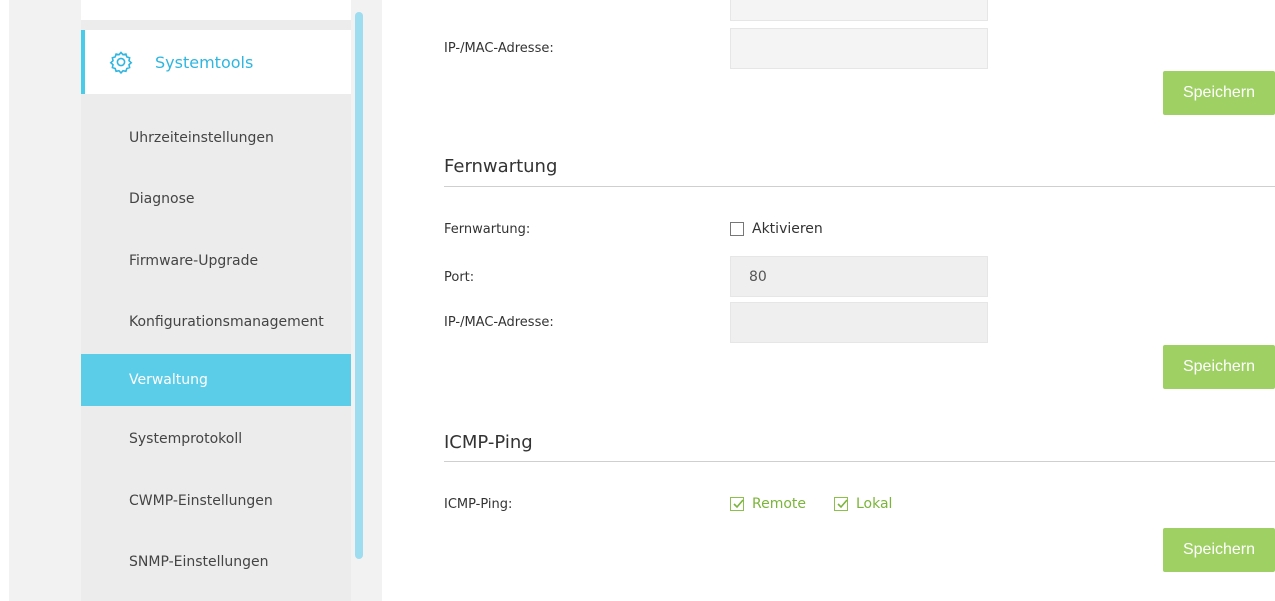  I want to click on fernwartung-enable-checkbox-label: Aktivieren, so click(787, 229).